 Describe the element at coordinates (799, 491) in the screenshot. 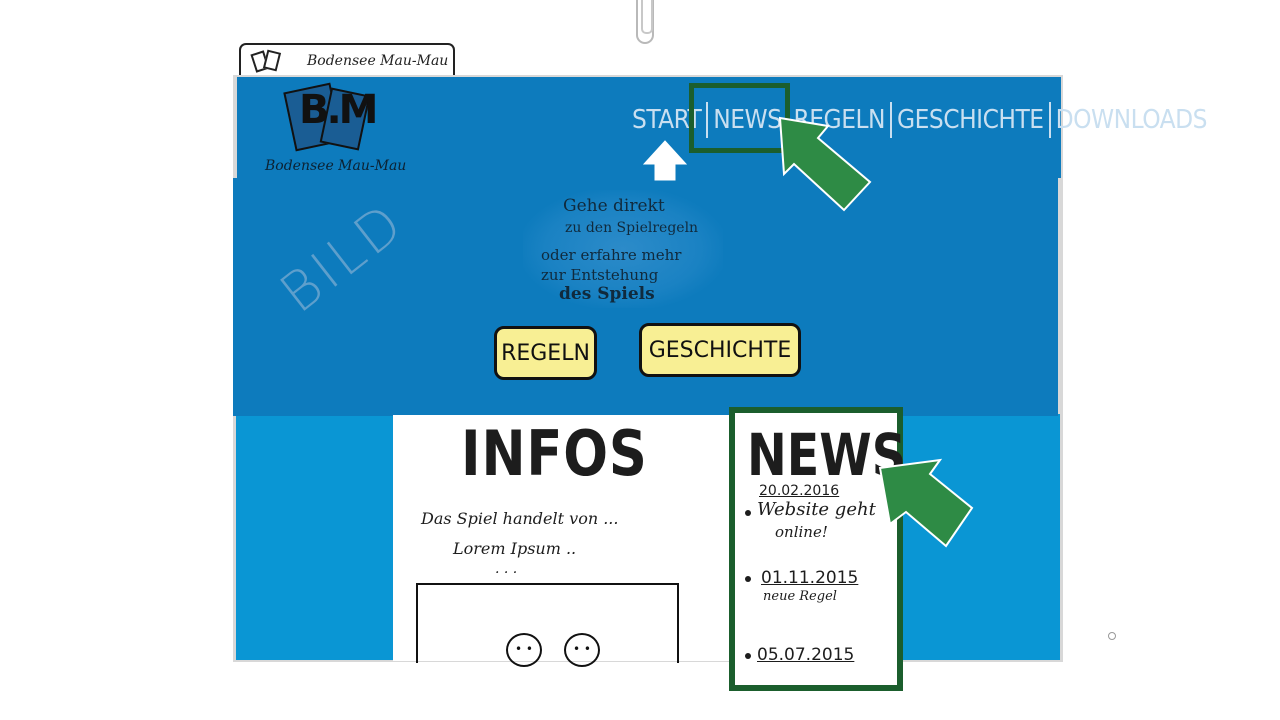

I see `news-date: 20.02.2016` at that location.